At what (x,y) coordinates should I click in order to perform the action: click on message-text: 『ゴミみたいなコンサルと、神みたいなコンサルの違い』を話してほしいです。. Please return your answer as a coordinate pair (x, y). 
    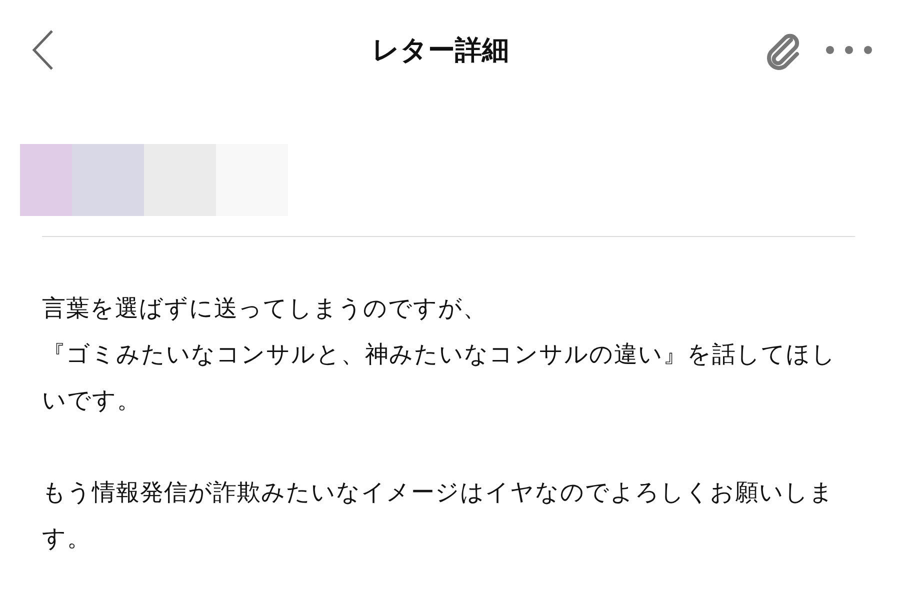
    Looking at the image, I should click on (439, 377).